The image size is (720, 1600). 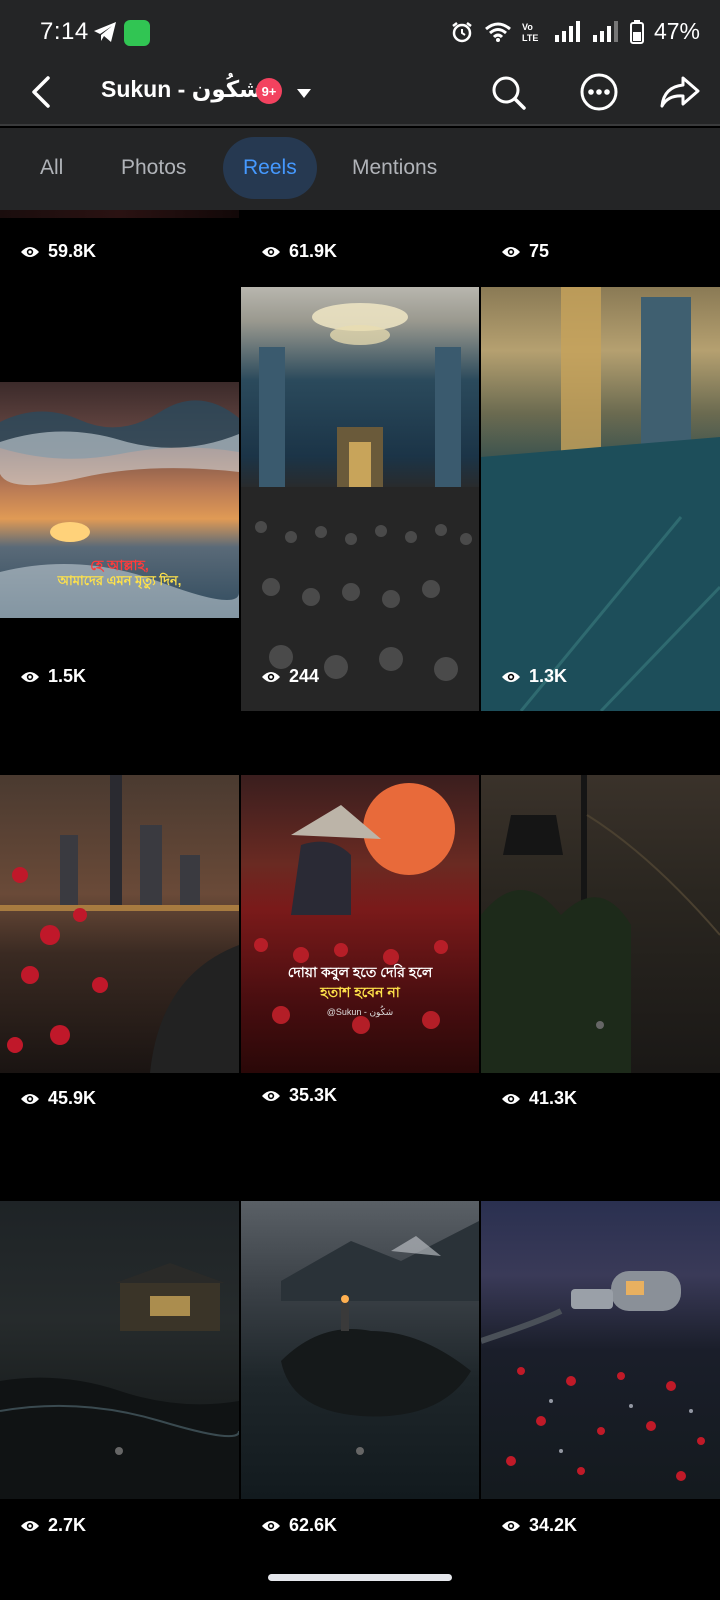 I want to click on volte-icon: VoLTE, so click(x=530, y=32).